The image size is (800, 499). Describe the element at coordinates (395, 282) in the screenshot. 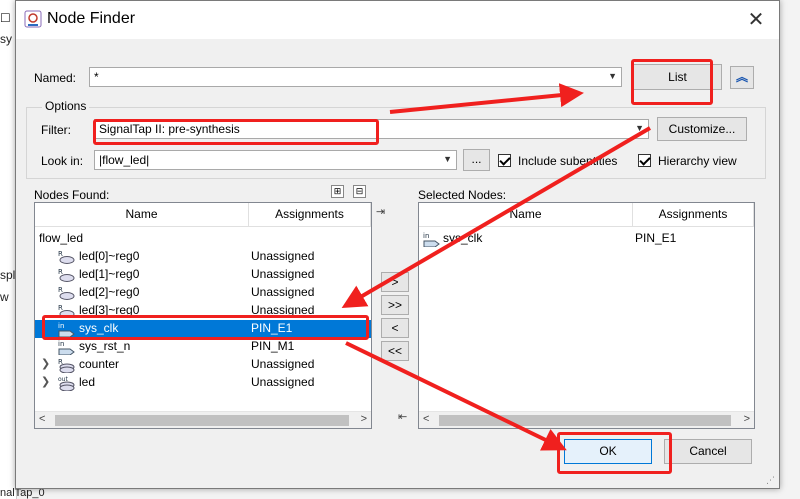

I see `add-button: >` at that location.